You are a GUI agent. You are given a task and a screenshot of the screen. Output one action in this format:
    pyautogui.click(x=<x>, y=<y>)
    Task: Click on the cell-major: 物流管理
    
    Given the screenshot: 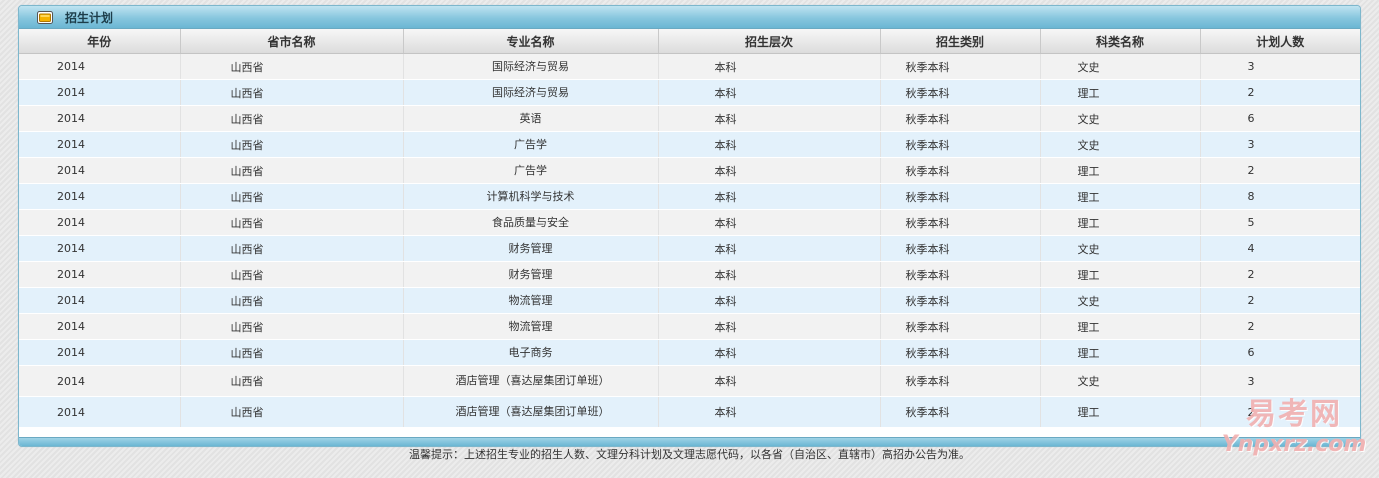 What is the action you would take?
    pyautogui.click(x=531, y=326)
    